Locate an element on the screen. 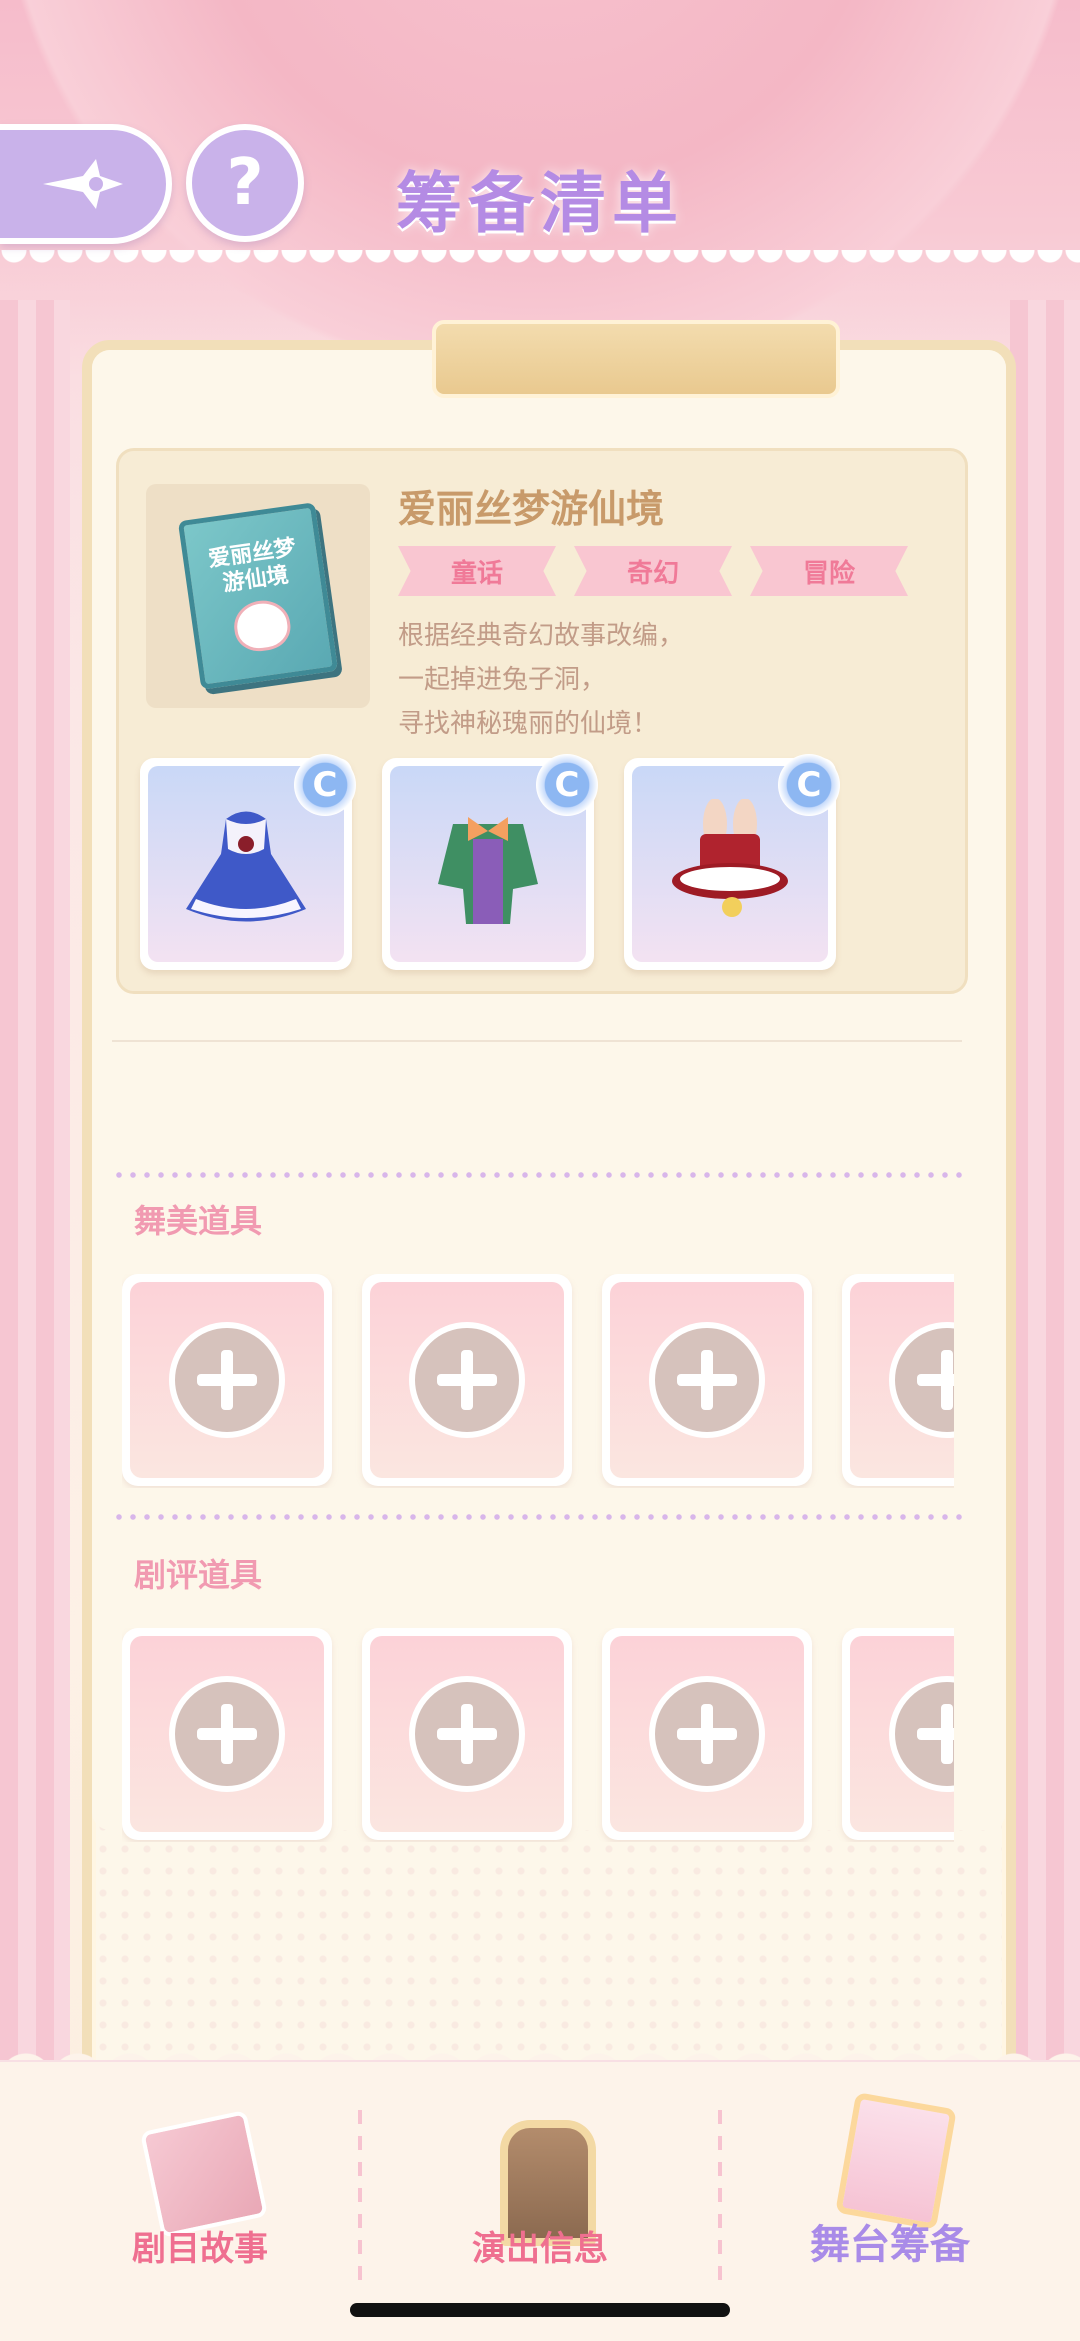 The width and height of the screenshot is (1080, 2341). book-icon: 爱丽丝梦游仙境 is located at coordinates (258, 596).